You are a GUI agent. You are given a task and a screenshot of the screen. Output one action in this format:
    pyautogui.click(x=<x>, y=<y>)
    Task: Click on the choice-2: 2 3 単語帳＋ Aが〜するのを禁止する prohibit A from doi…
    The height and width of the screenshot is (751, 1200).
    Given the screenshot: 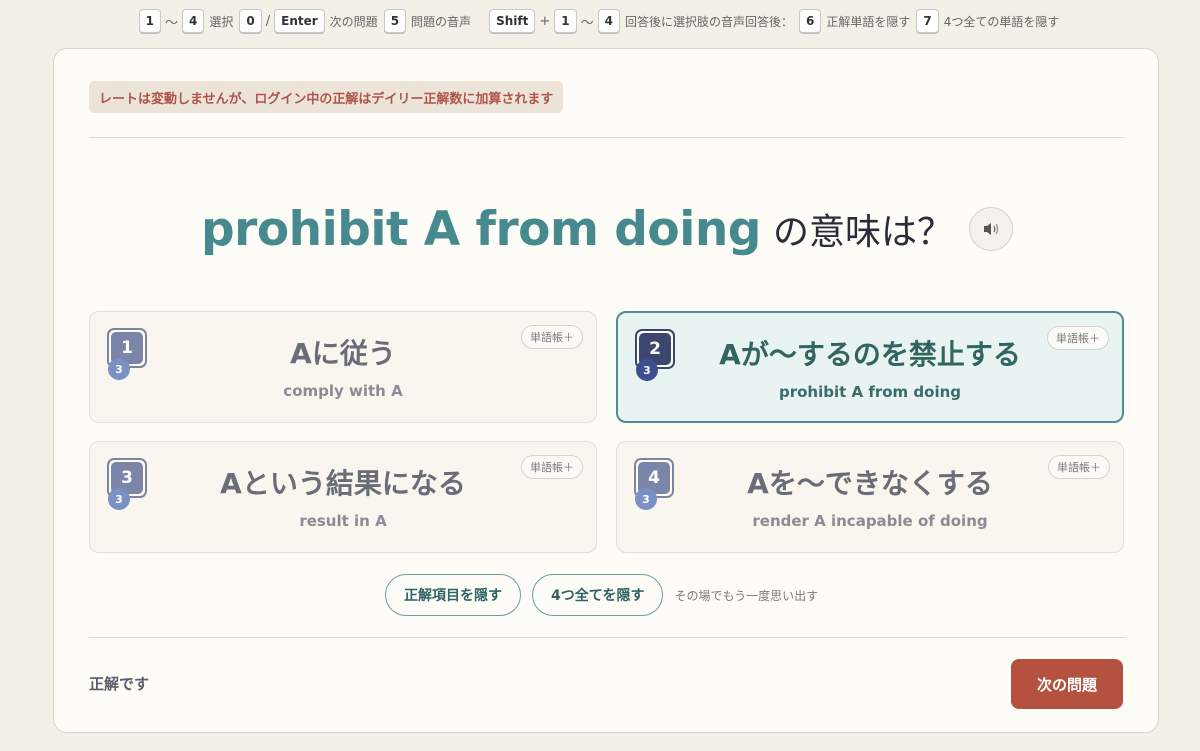 What is the action you would take?
    pyautogui.click(x=870, y=367)
    